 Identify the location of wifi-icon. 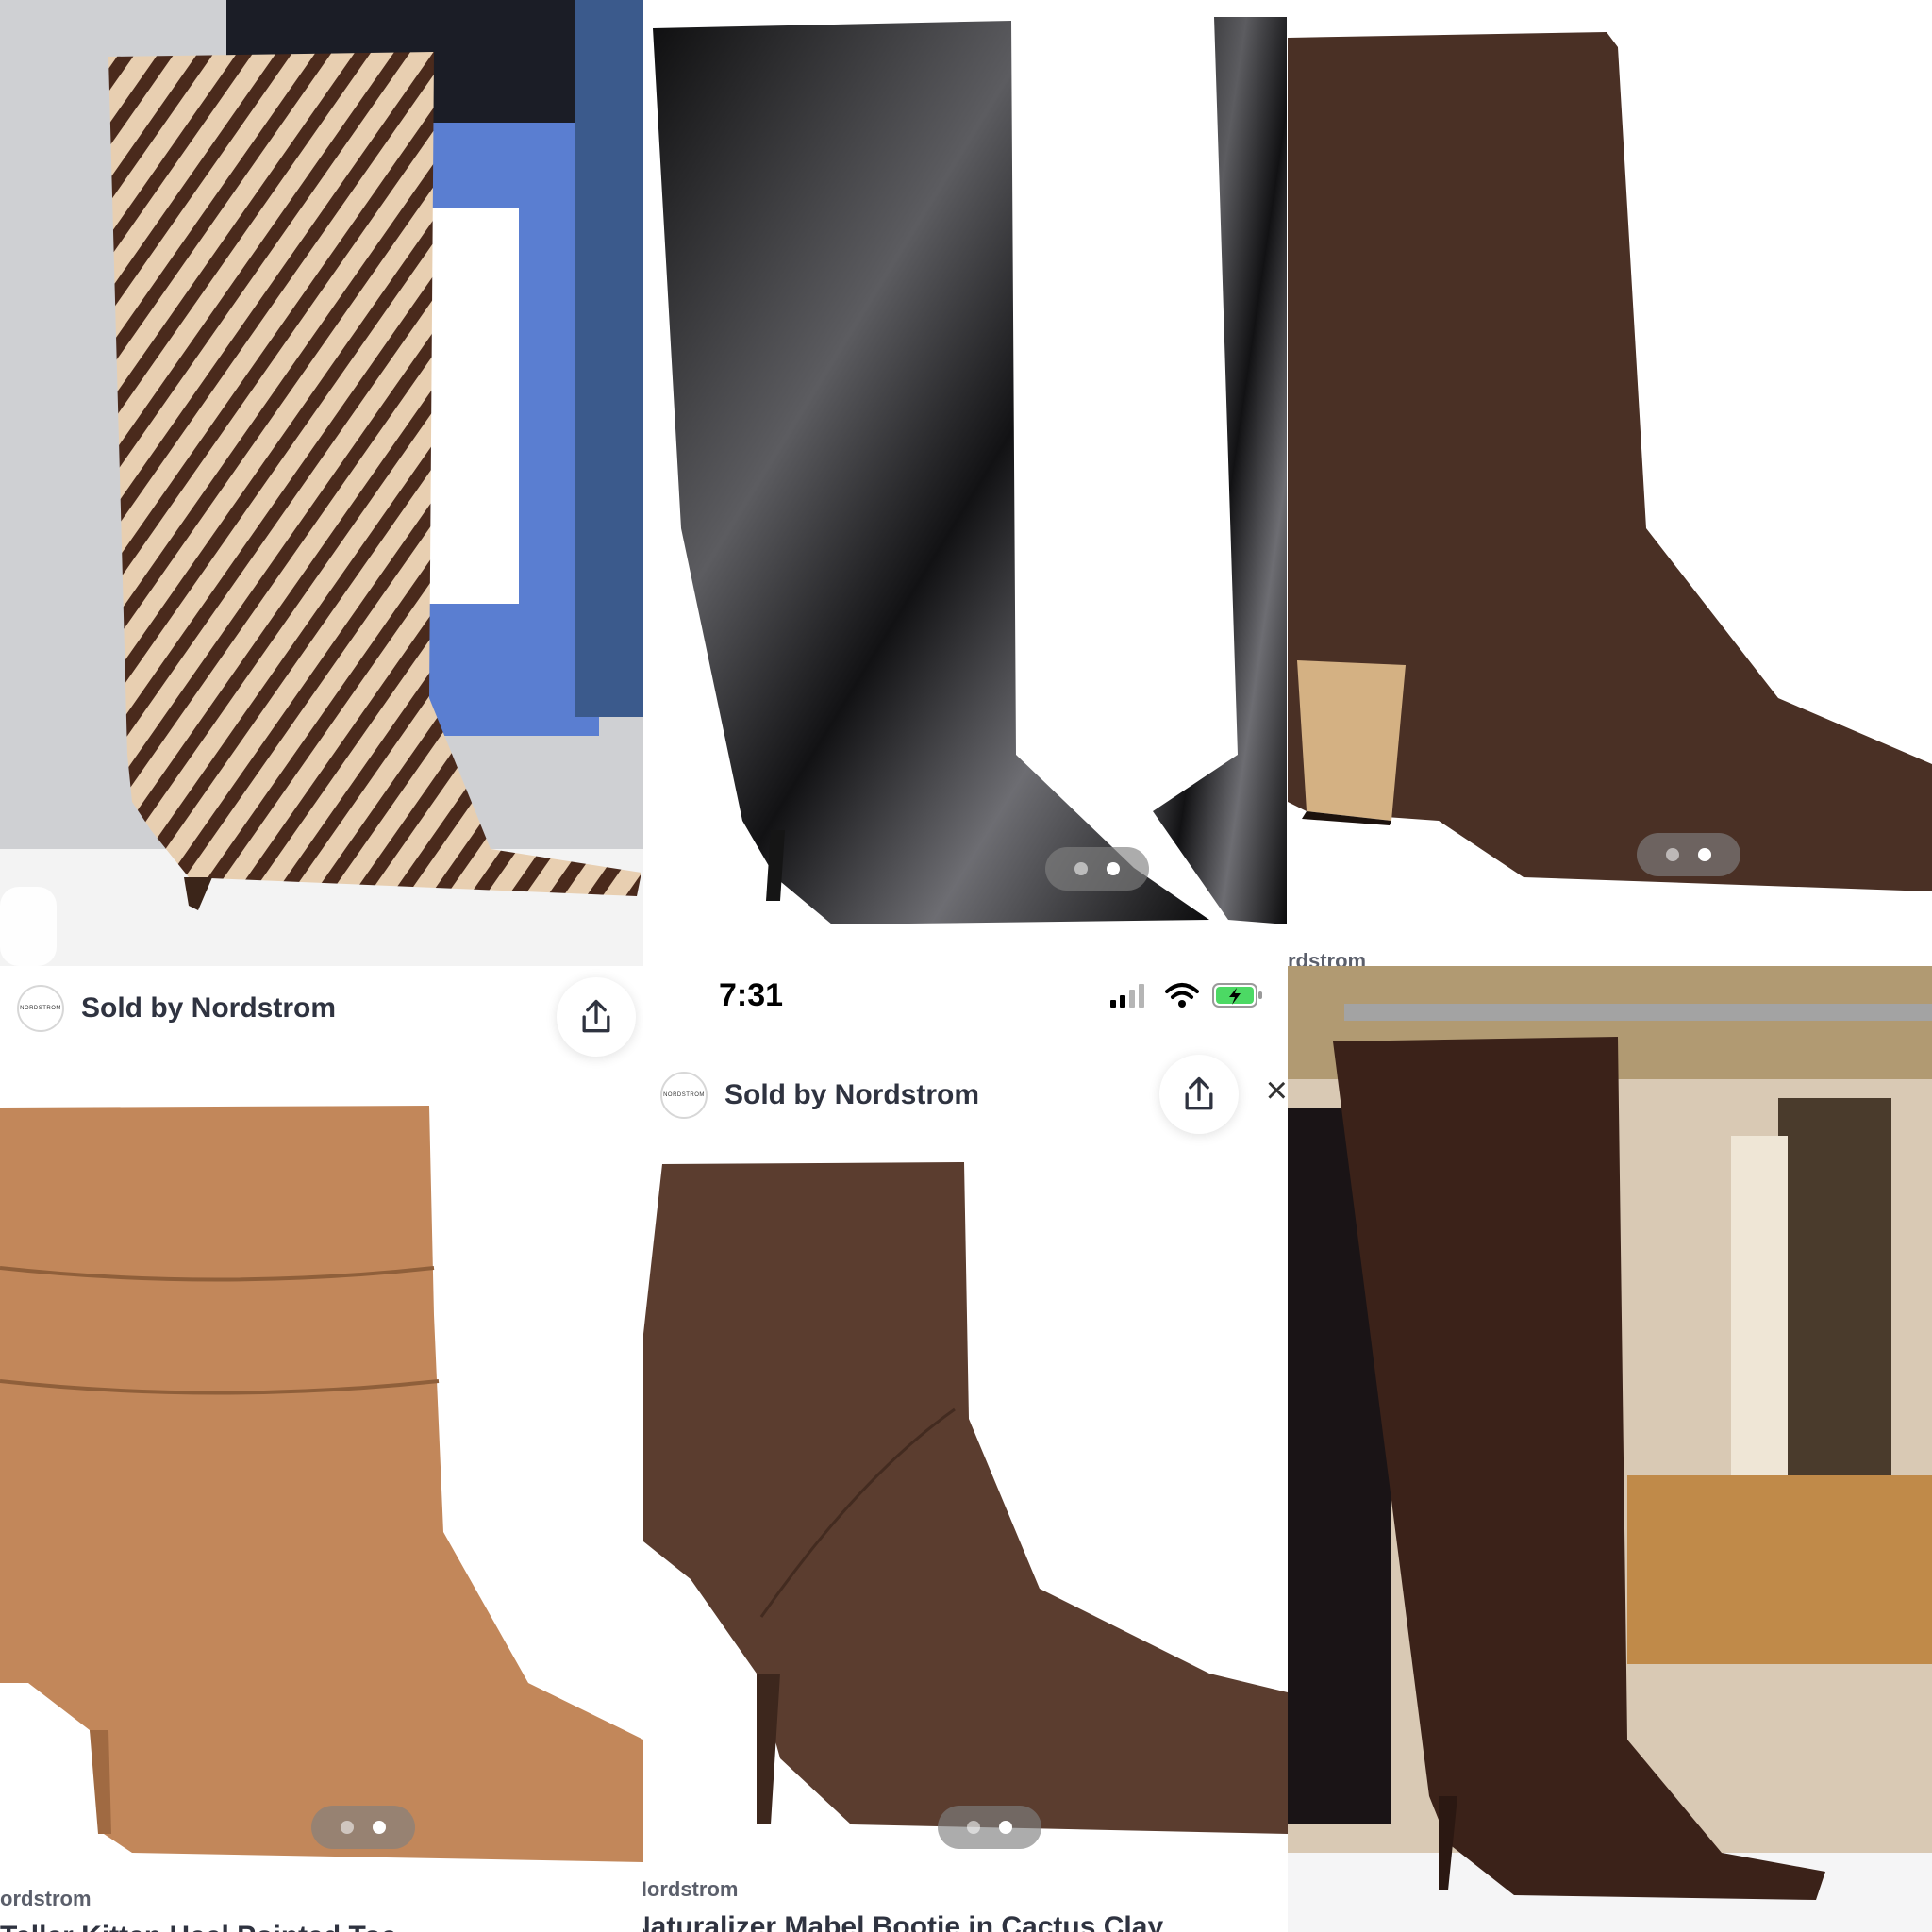
(1182, 996).